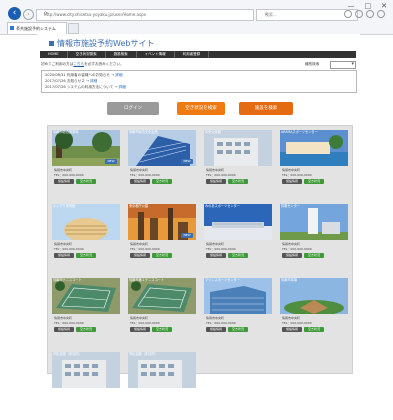 This screenshot has height=420, width=393. Describe the element at coordinates (348, 14) in the screenshot. I see `home-icon` at that location.